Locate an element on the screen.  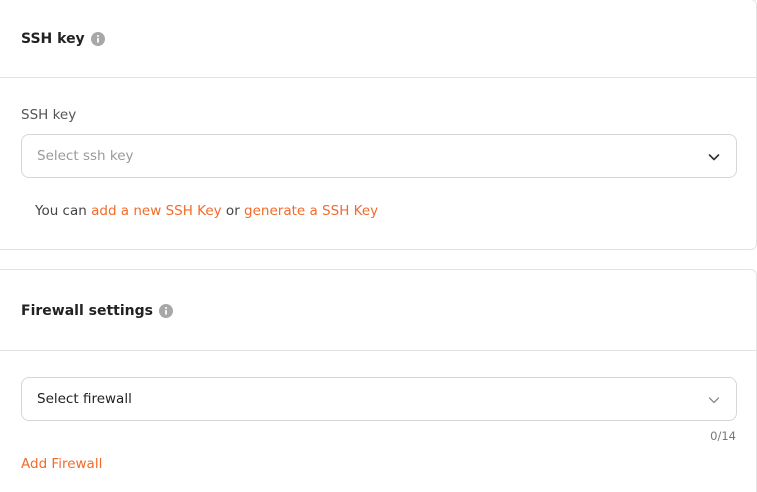
firewall-select: Select firewall is located at coordinates (379, 399).